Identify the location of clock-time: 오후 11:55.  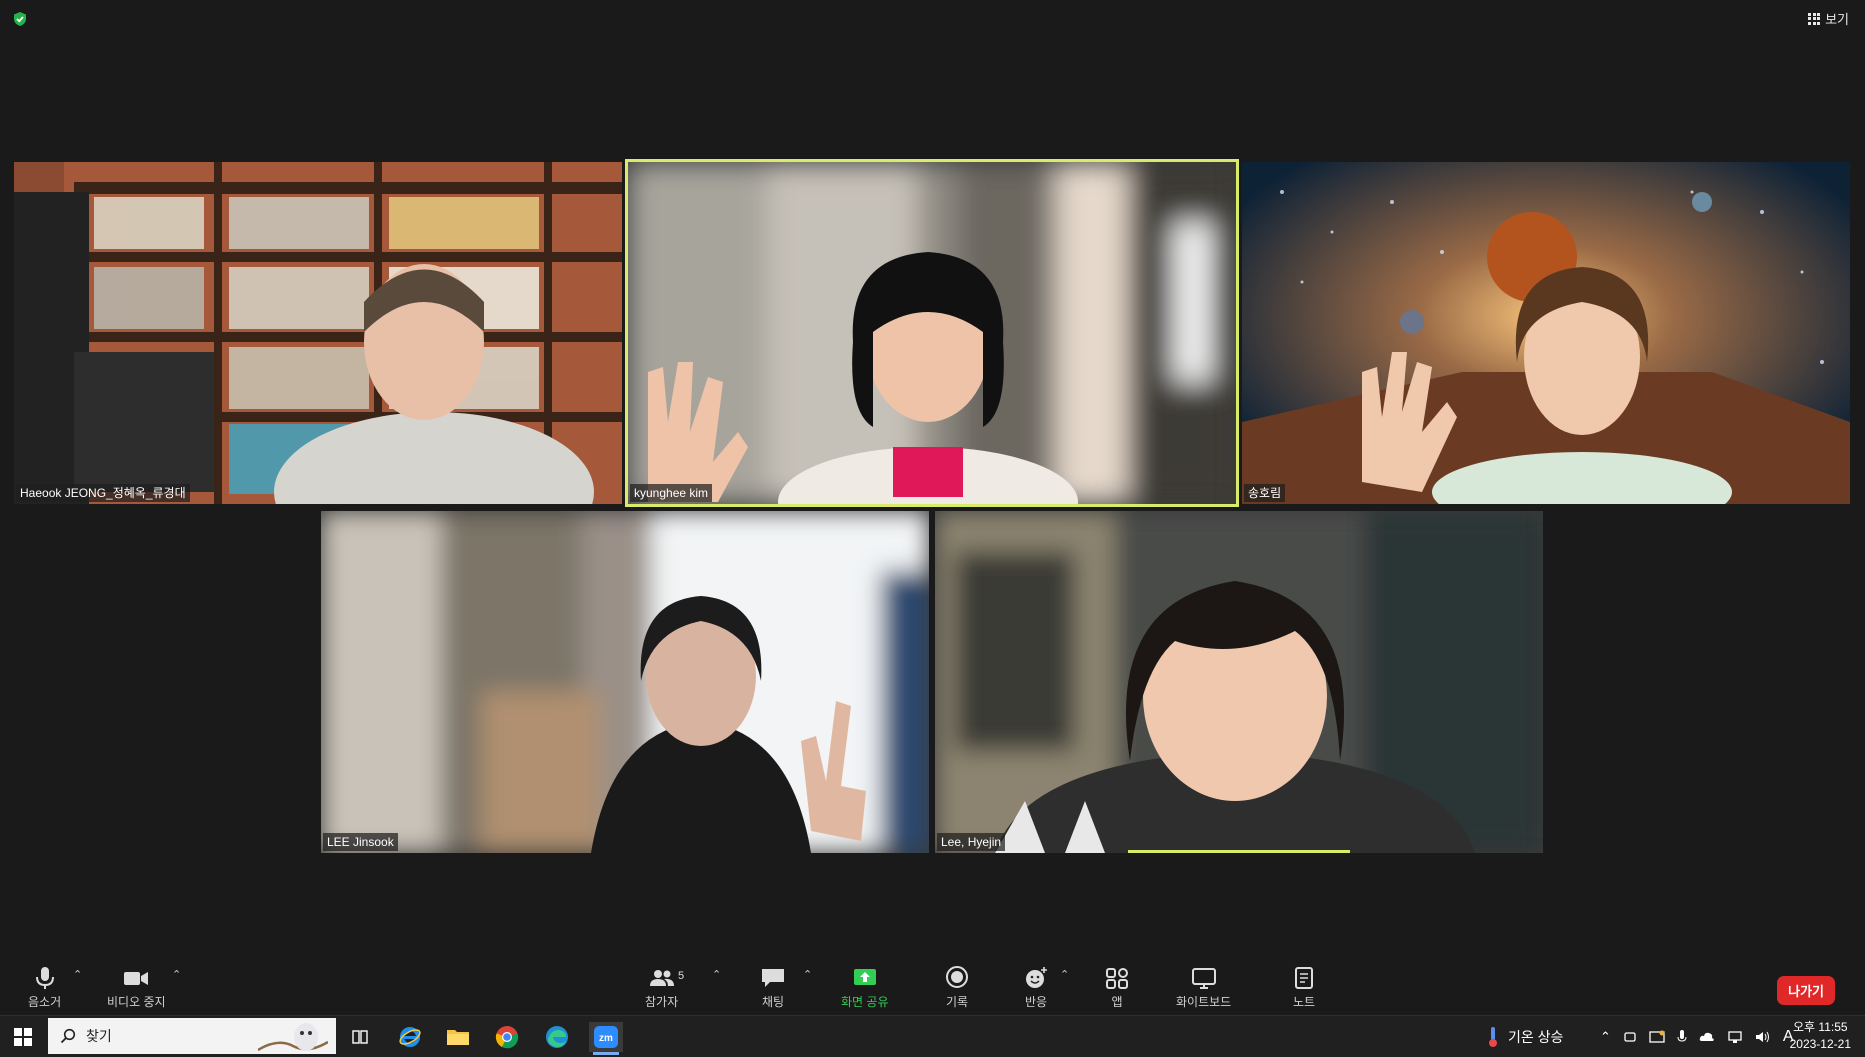
(1820, 1027).